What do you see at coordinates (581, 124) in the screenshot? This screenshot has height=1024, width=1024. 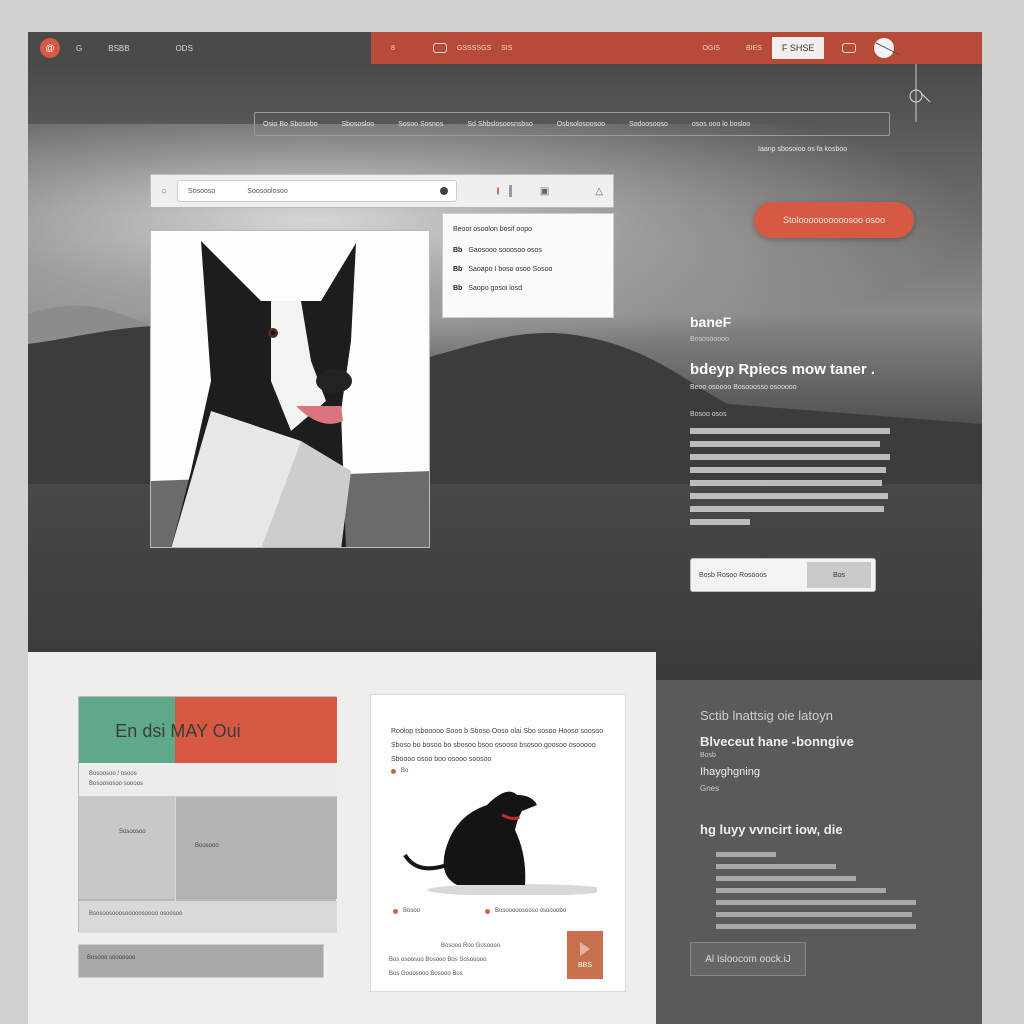 I see `filter-item: Osbsolosoosoo` at bounding box center [581, 124].